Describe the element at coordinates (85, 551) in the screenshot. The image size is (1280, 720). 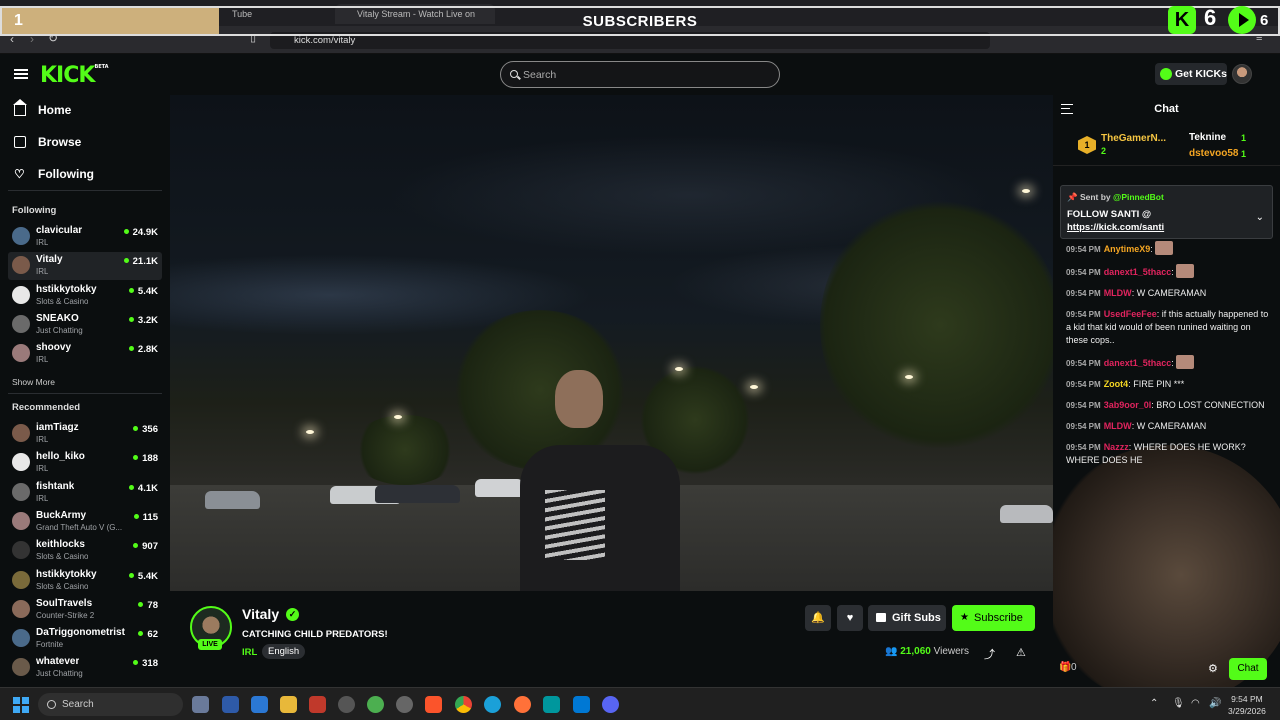
I see `channel-row-keithlocks: keithlocks Slots & Casino 907` at that location.